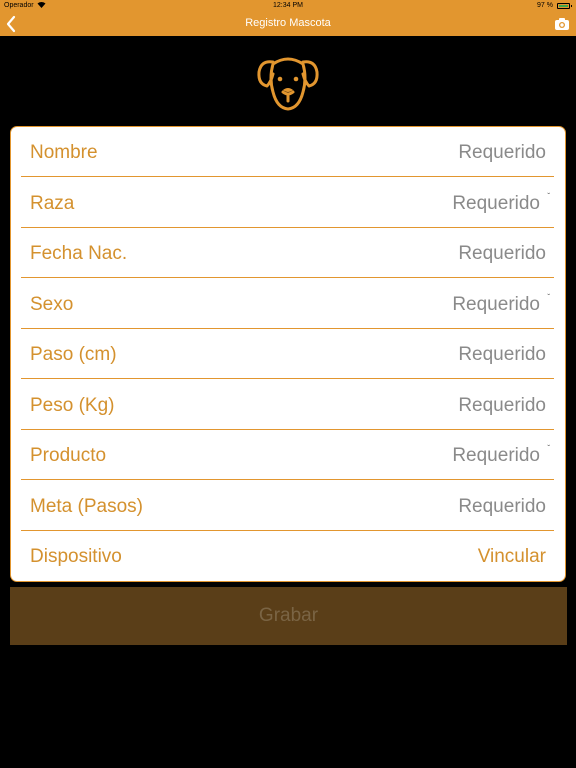 This screenshot has height=768, width=576. What do you see at coordinates (496, 456) in the screenshot?
I see `producto-select: Requerido` at bounding box center [496, 456].